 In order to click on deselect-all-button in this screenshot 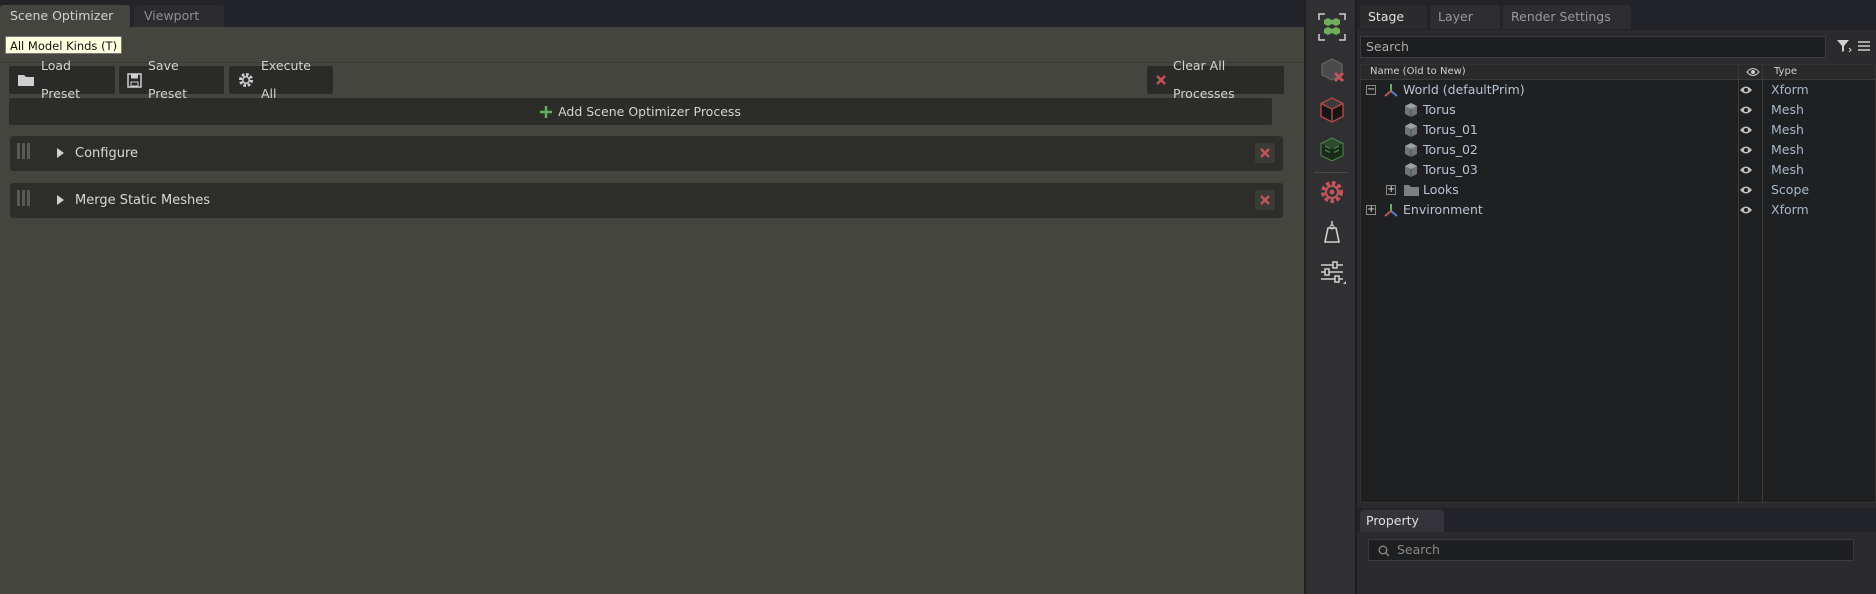, I will do `click(1332, 70)`.